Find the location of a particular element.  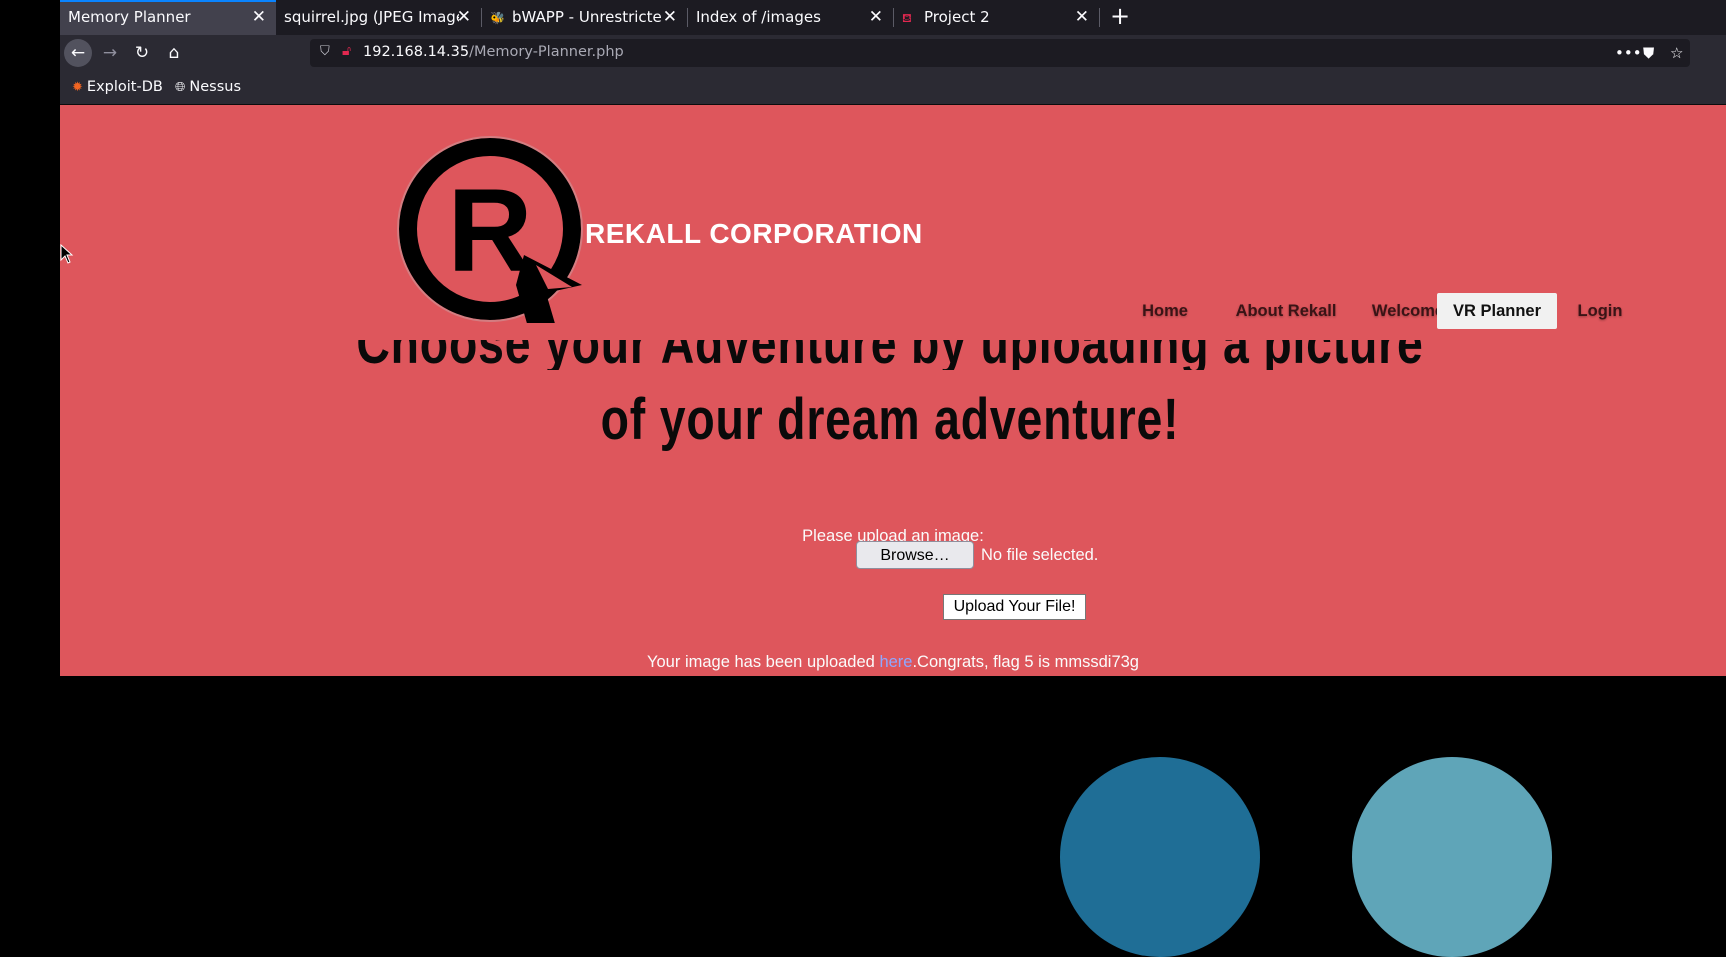

no-file-text: No file selected. is located at coordinates (1040, 555).